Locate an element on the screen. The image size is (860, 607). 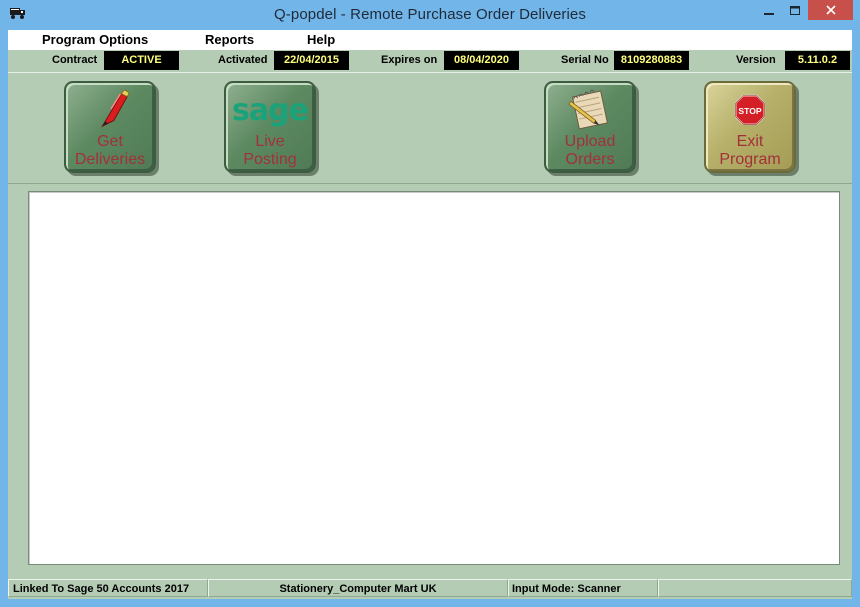
pen-icon is located at coordinates (115, 108).